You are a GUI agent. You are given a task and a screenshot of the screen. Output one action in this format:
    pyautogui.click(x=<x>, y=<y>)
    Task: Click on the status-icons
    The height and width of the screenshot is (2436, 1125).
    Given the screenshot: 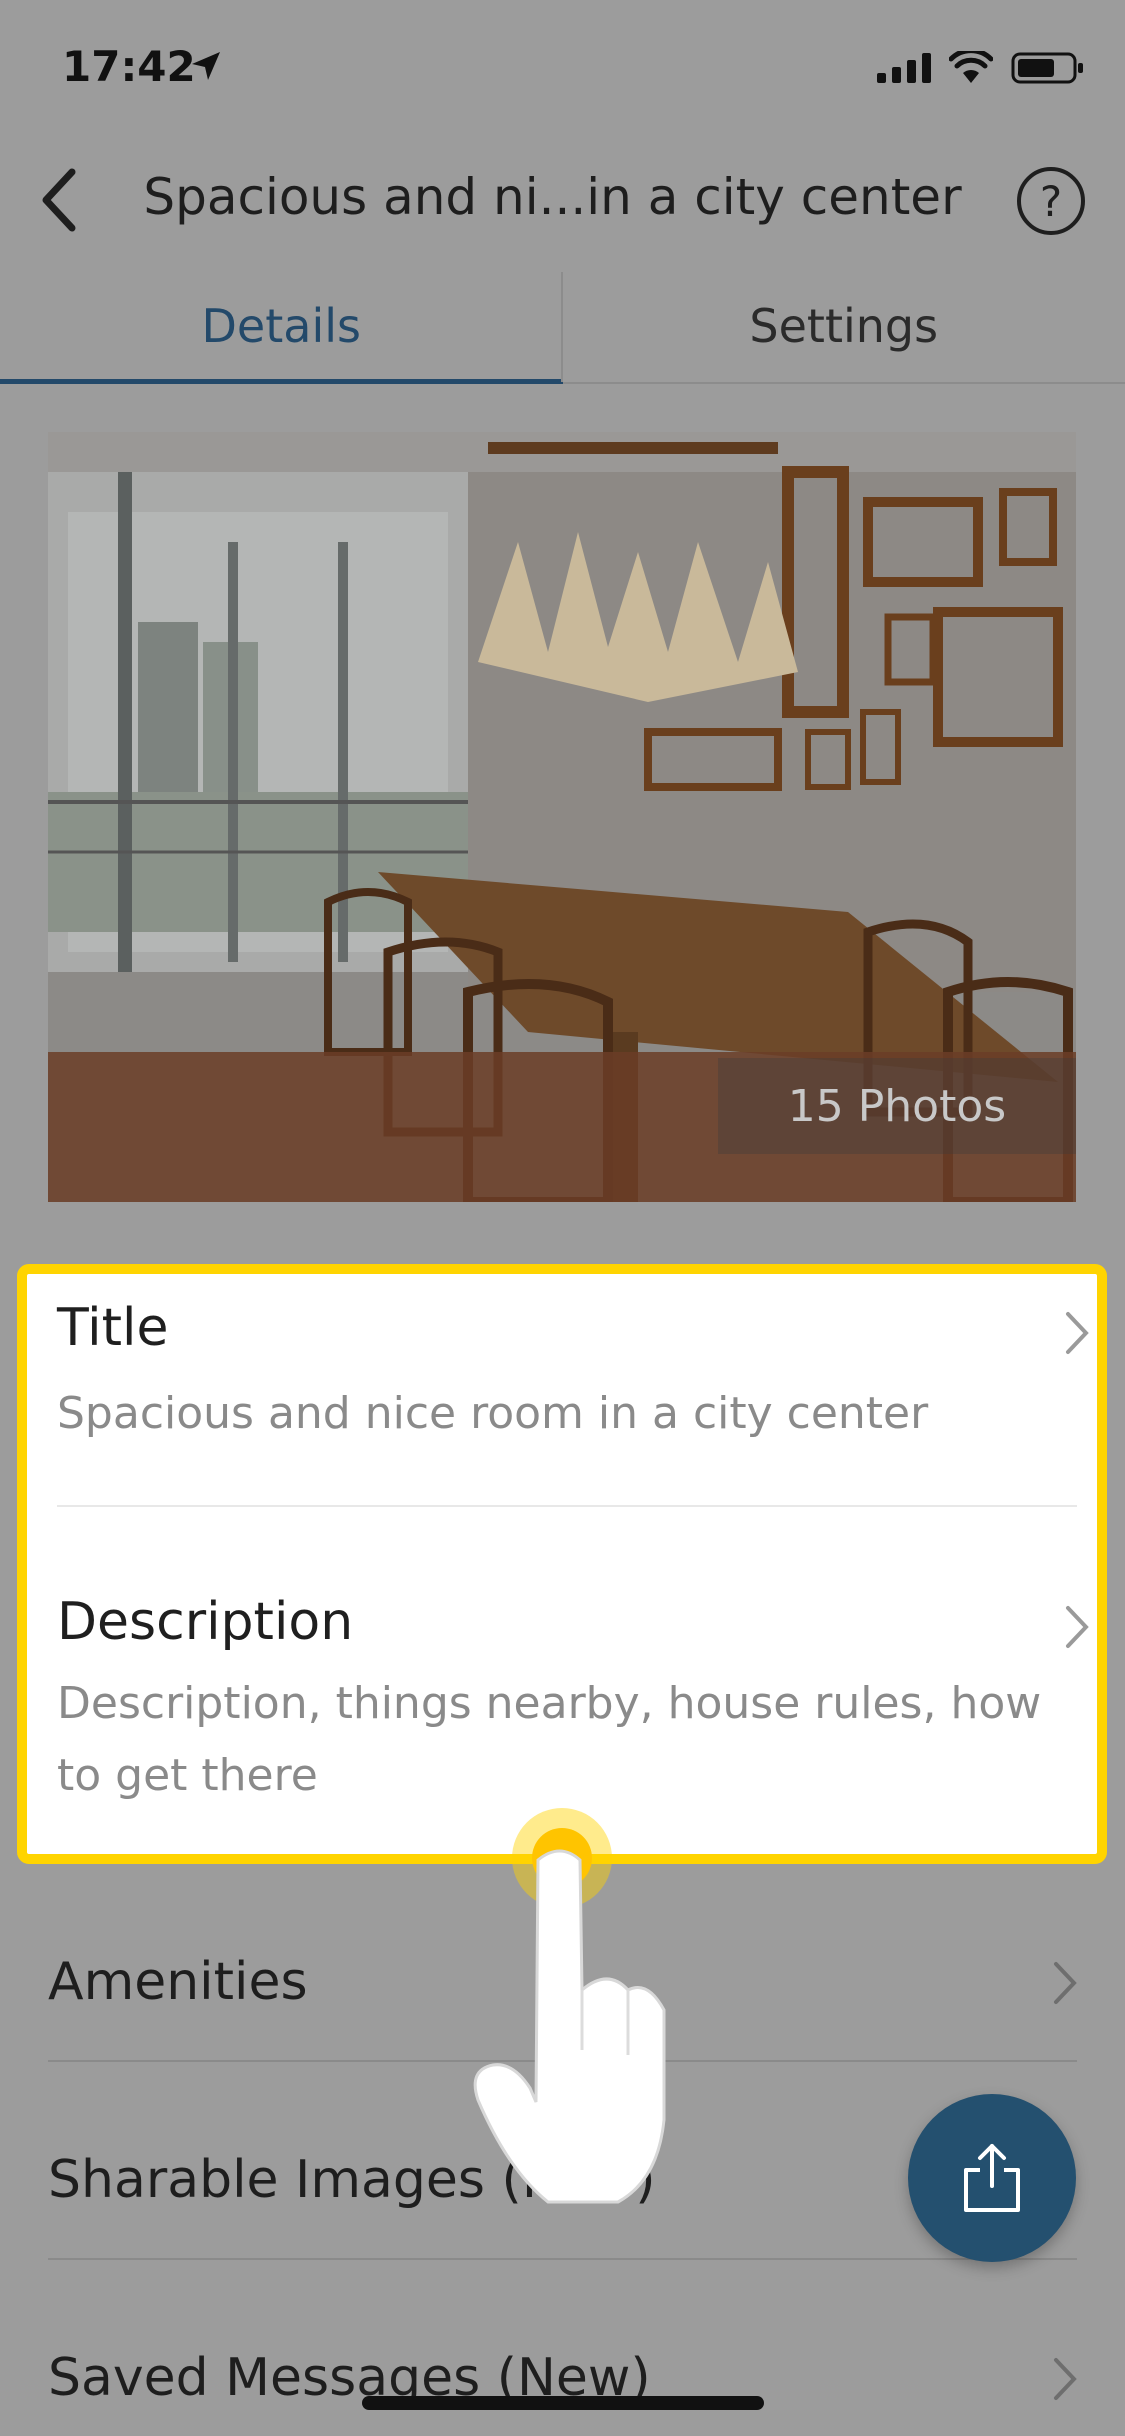 What is the action you would take?
    pyautogui.click(x=981, y=68)
    